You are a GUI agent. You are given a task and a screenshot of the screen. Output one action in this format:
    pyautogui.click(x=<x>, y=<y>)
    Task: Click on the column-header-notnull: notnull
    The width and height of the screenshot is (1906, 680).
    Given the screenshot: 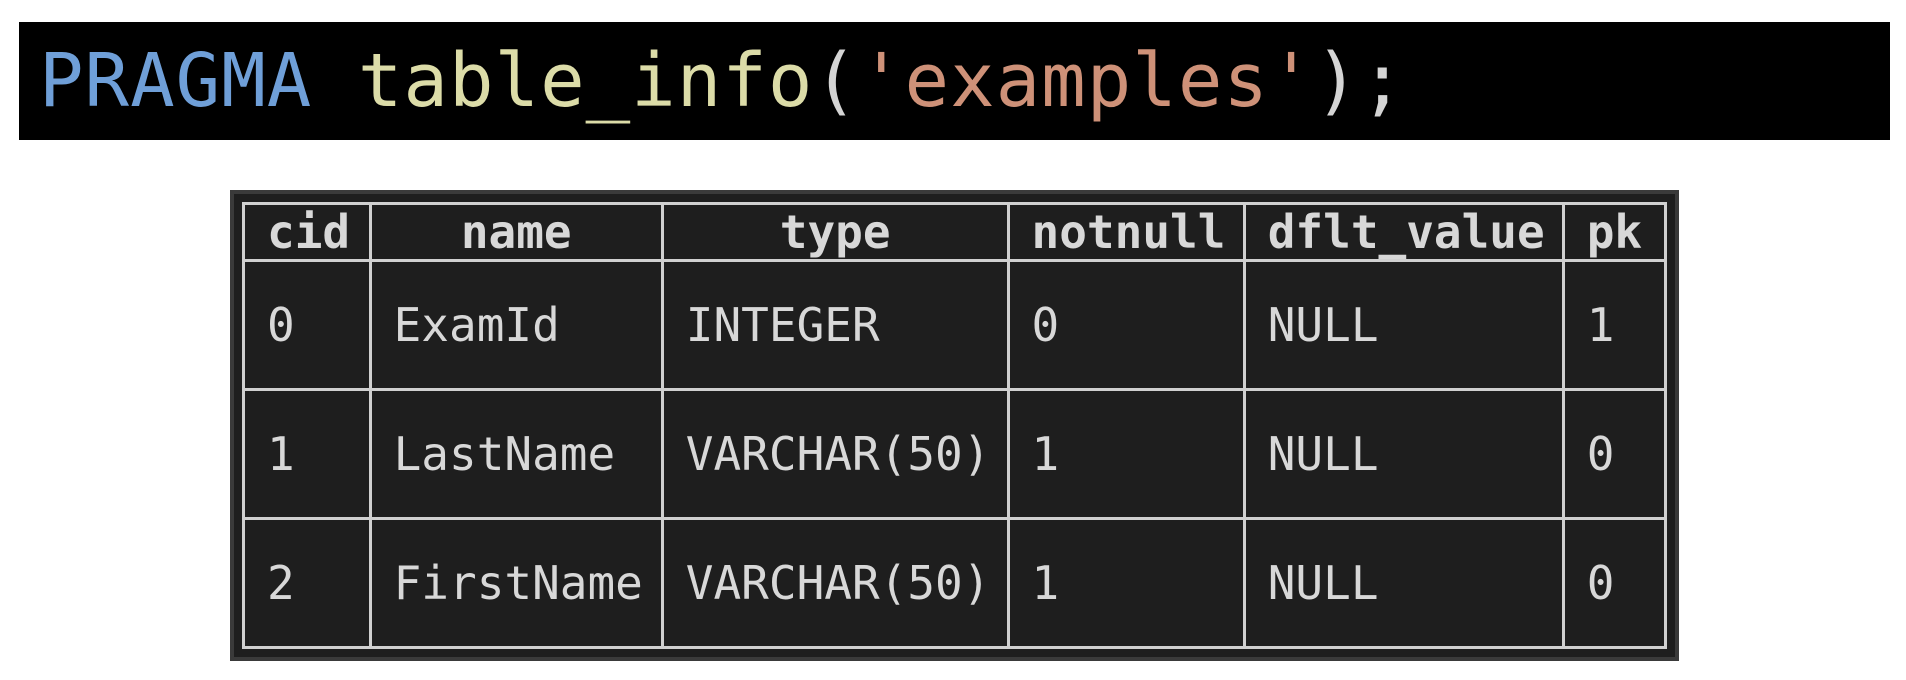 What is the action you would take?
    pyautogui.click(x=1126, y=232)
    